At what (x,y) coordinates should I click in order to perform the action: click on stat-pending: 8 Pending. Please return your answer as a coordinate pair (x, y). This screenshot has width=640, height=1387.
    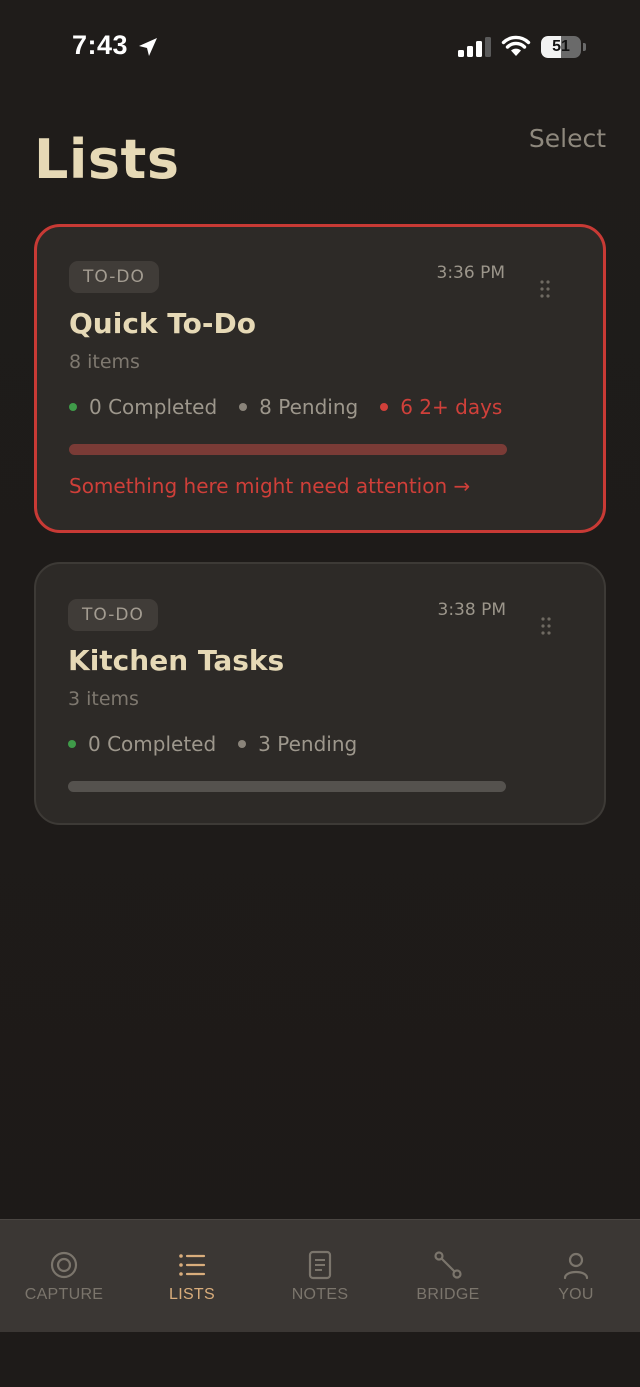
    Looking at the image, I should click on (298, 407).